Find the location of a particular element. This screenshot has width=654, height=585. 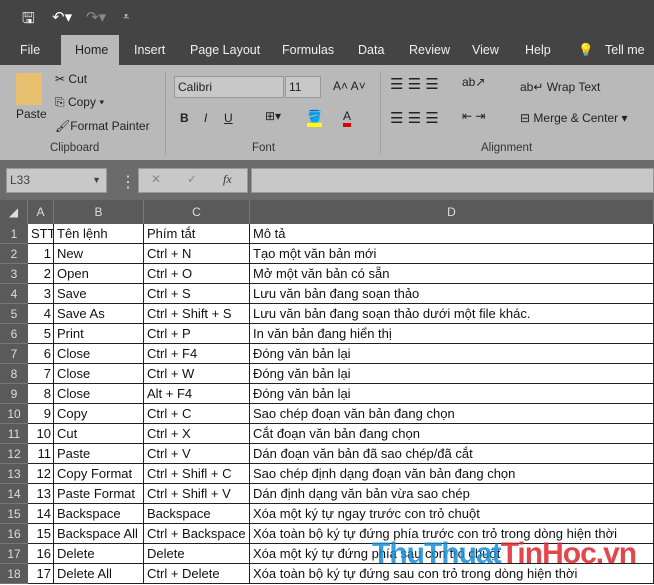

indent-icons: ⇤ ⇥ is located at coordinates (473, 116).